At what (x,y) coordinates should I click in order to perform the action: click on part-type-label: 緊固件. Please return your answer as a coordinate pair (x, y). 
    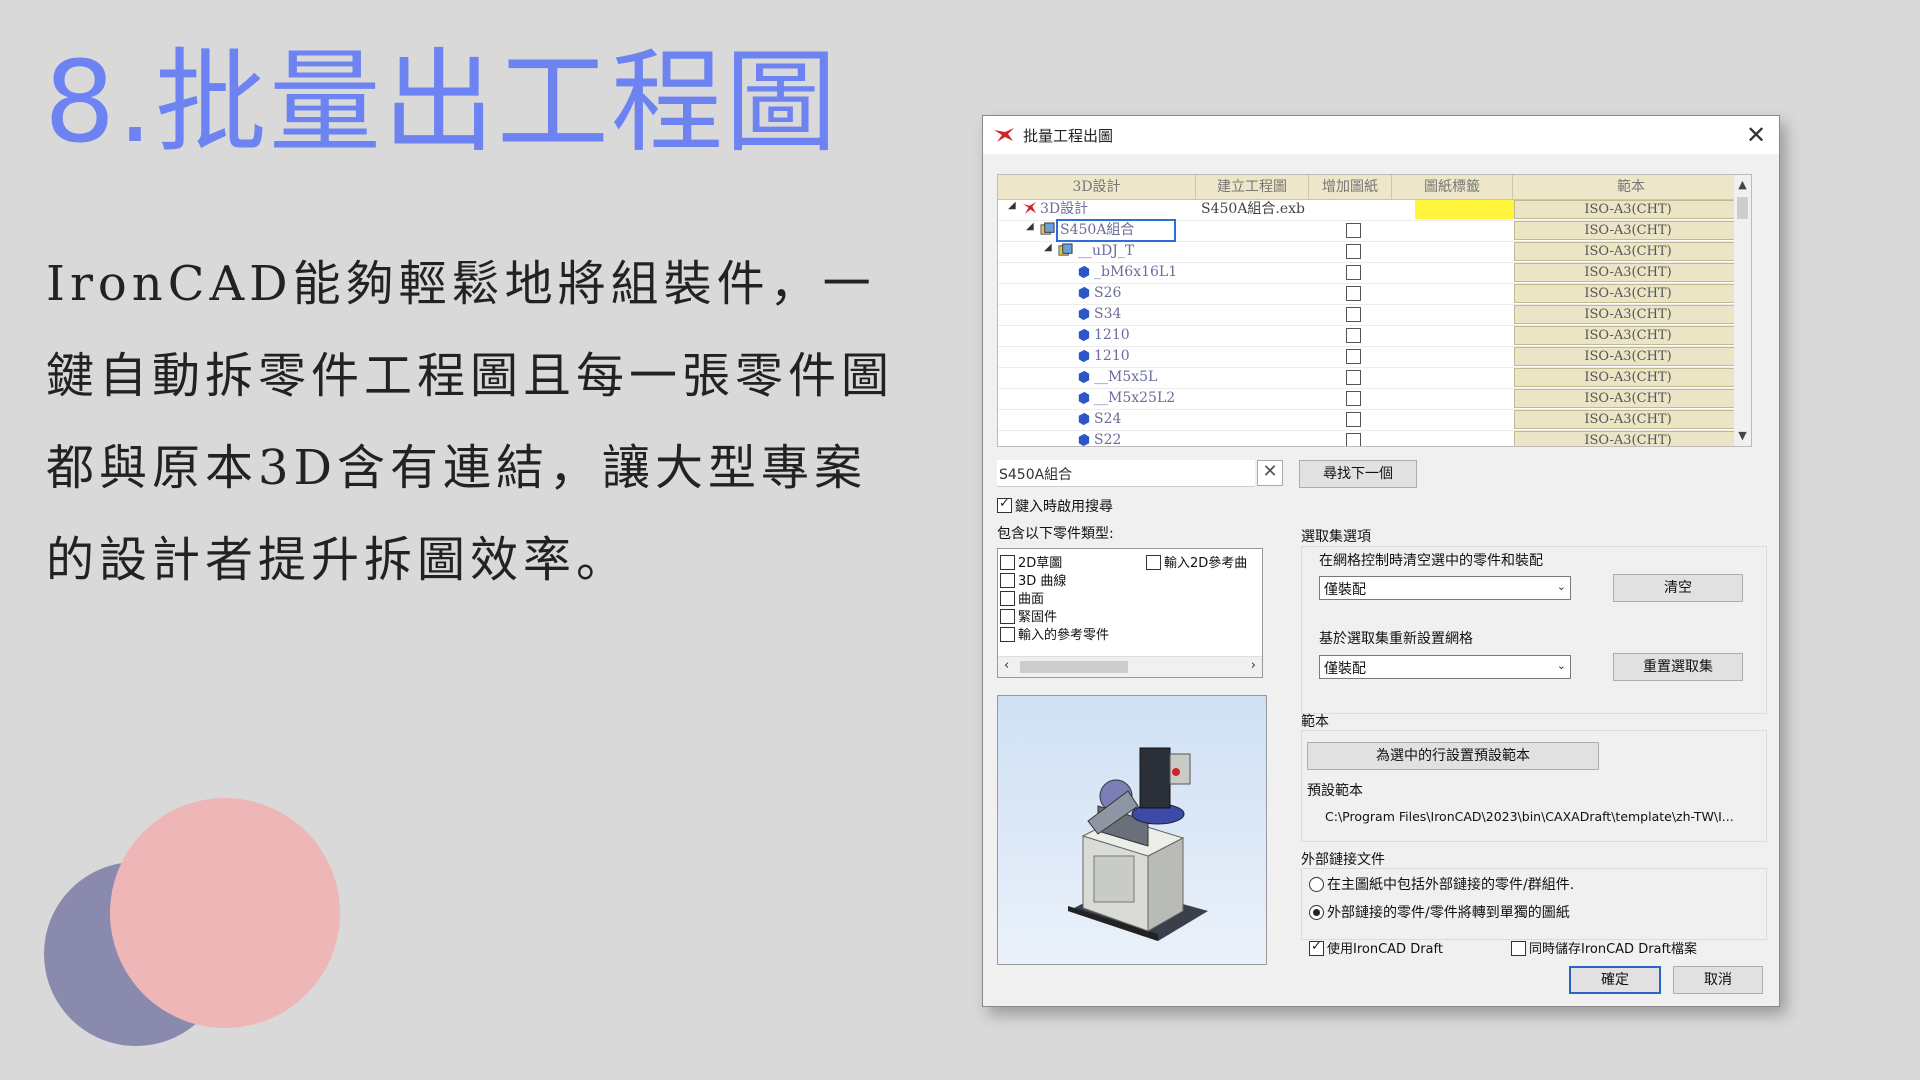
    Looking at the image, I should click on (1038, 617).